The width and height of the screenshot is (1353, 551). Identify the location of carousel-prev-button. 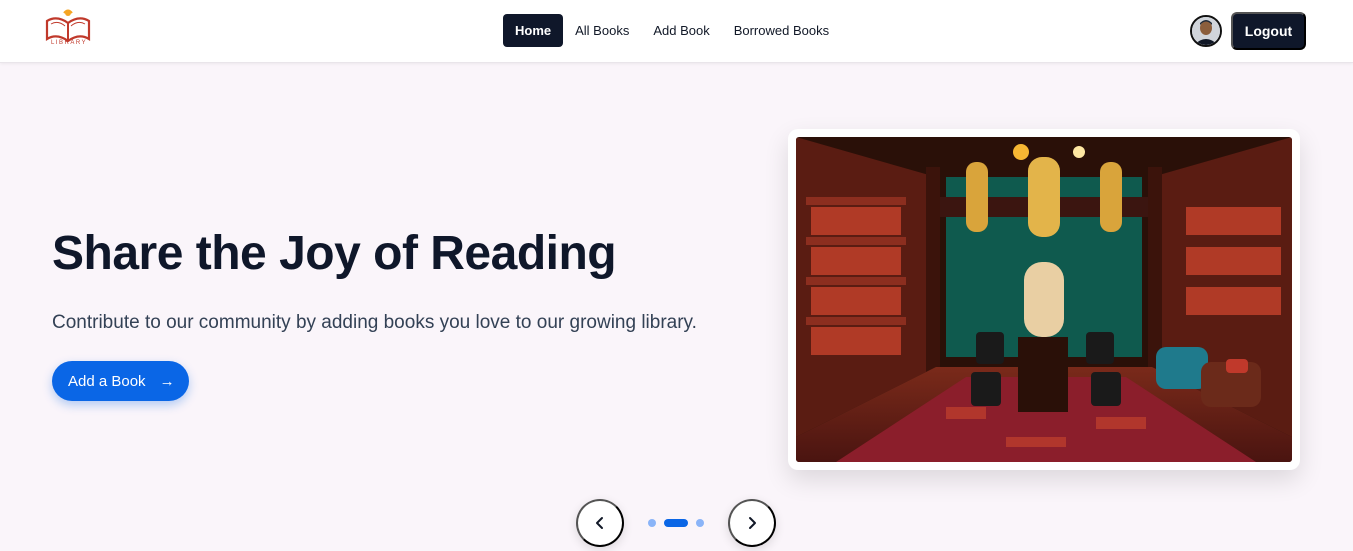
(600, 523).